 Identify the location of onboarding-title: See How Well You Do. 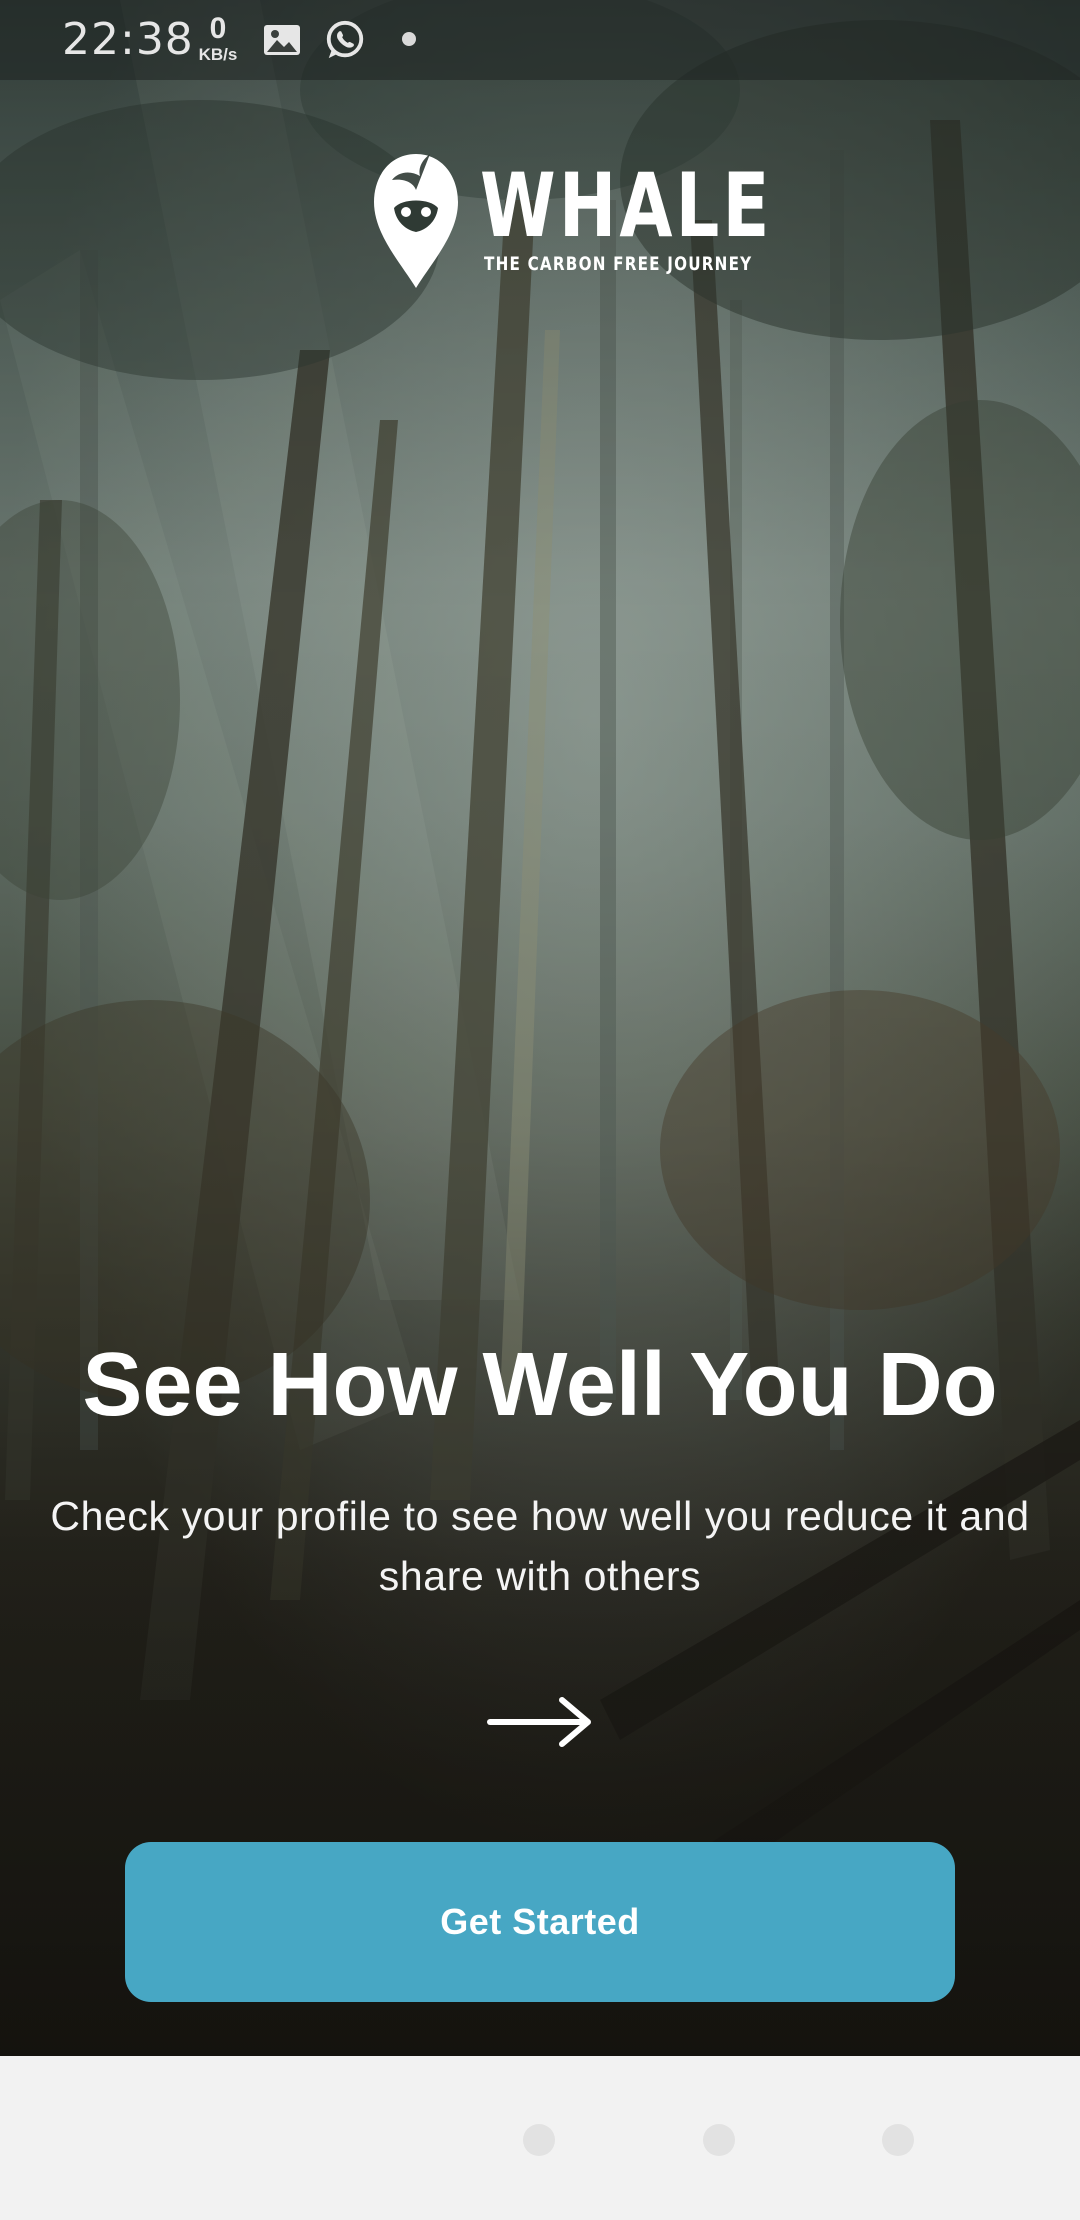
(540, 1385).